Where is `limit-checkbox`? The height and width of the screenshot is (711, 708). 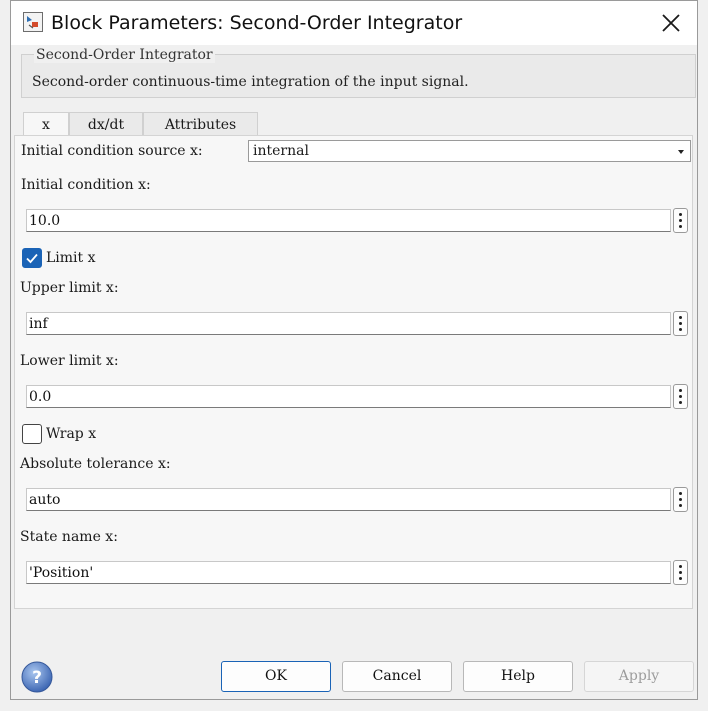 limit-checkbox is located at coordinates (32, 258).